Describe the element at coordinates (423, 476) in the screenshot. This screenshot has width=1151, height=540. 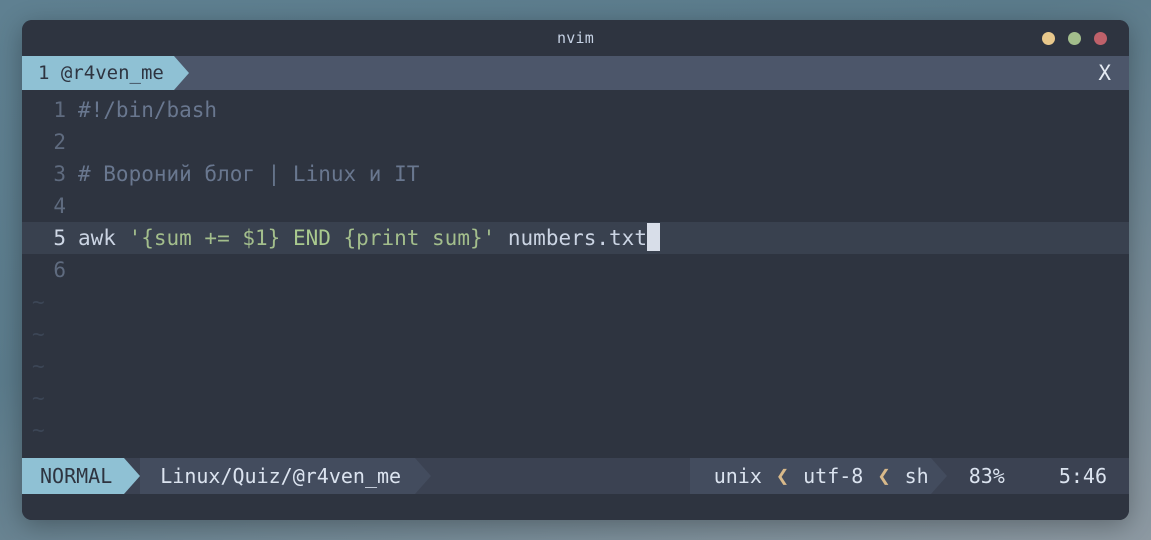
I see `filepath-arrow-icon` at that location.